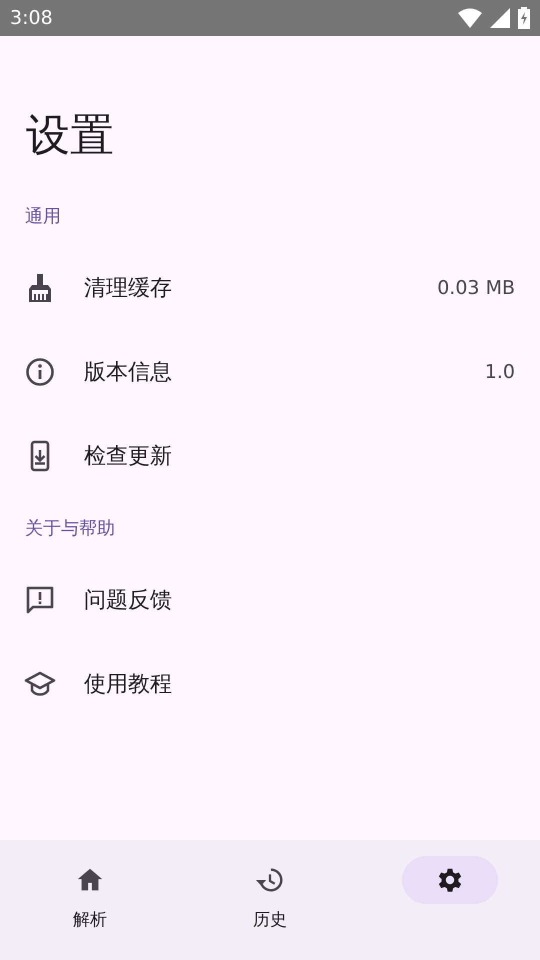 The image size is (540, 960). I want to click on battery-icon, so click(524, 18).